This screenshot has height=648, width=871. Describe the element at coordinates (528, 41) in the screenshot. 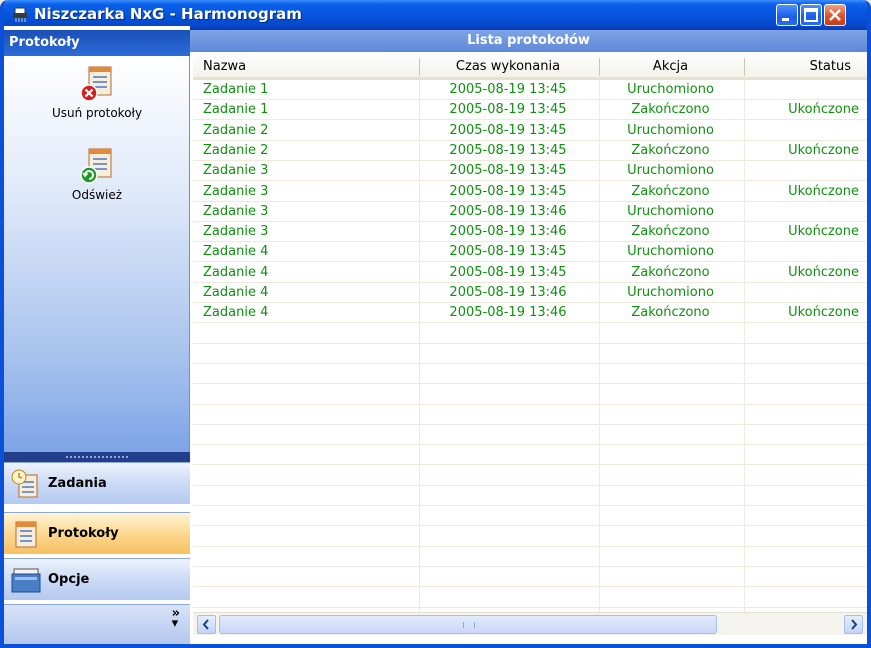

I see `log-list-header: Lista protokołów` at that location.